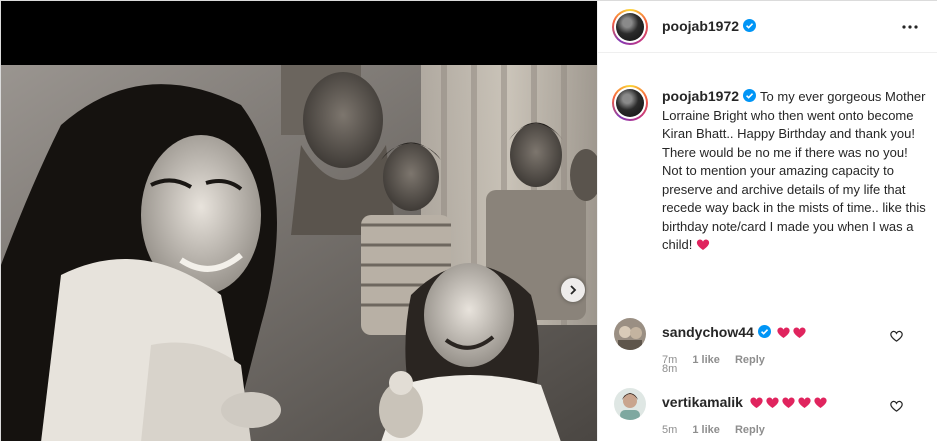 Image resolution: width=937 pixels, height=441 pixels. Describe the element at coordinates (708, 332) in the screenshot. I see `commenter-username: sandychow44` at that location.